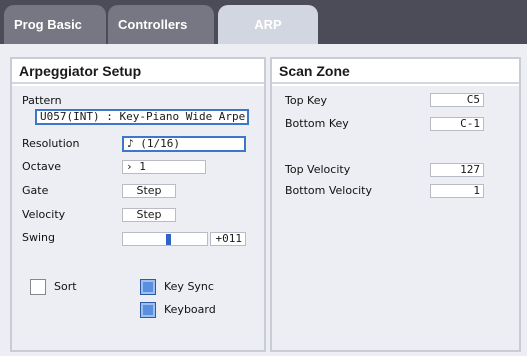 This screenshot has width=527, height=356. I want to click on bottom-velocity-field: 1, so click(457, 191).